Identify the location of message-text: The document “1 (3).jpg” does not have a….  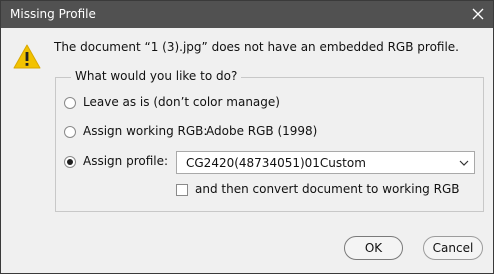
(256, 47).